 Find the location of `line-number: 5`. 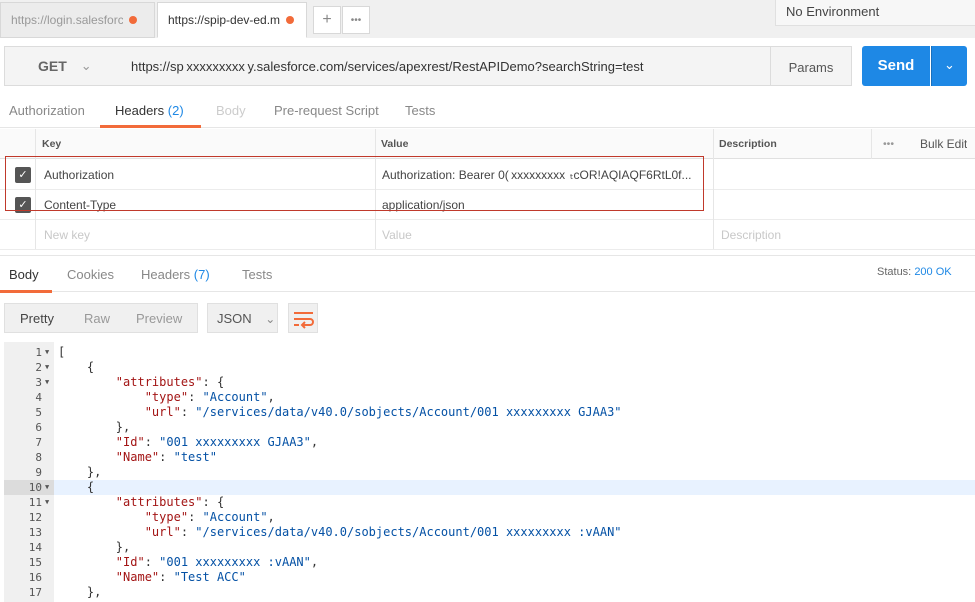

line-number: 5 is located at coordinates (38, 412).